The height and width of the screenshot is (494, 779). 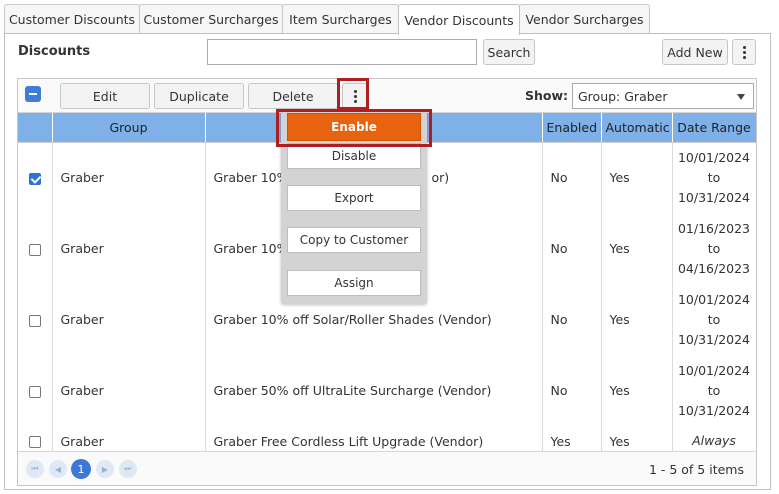 I want to click on add-new-button: Add New, so click(x=695, y=52).